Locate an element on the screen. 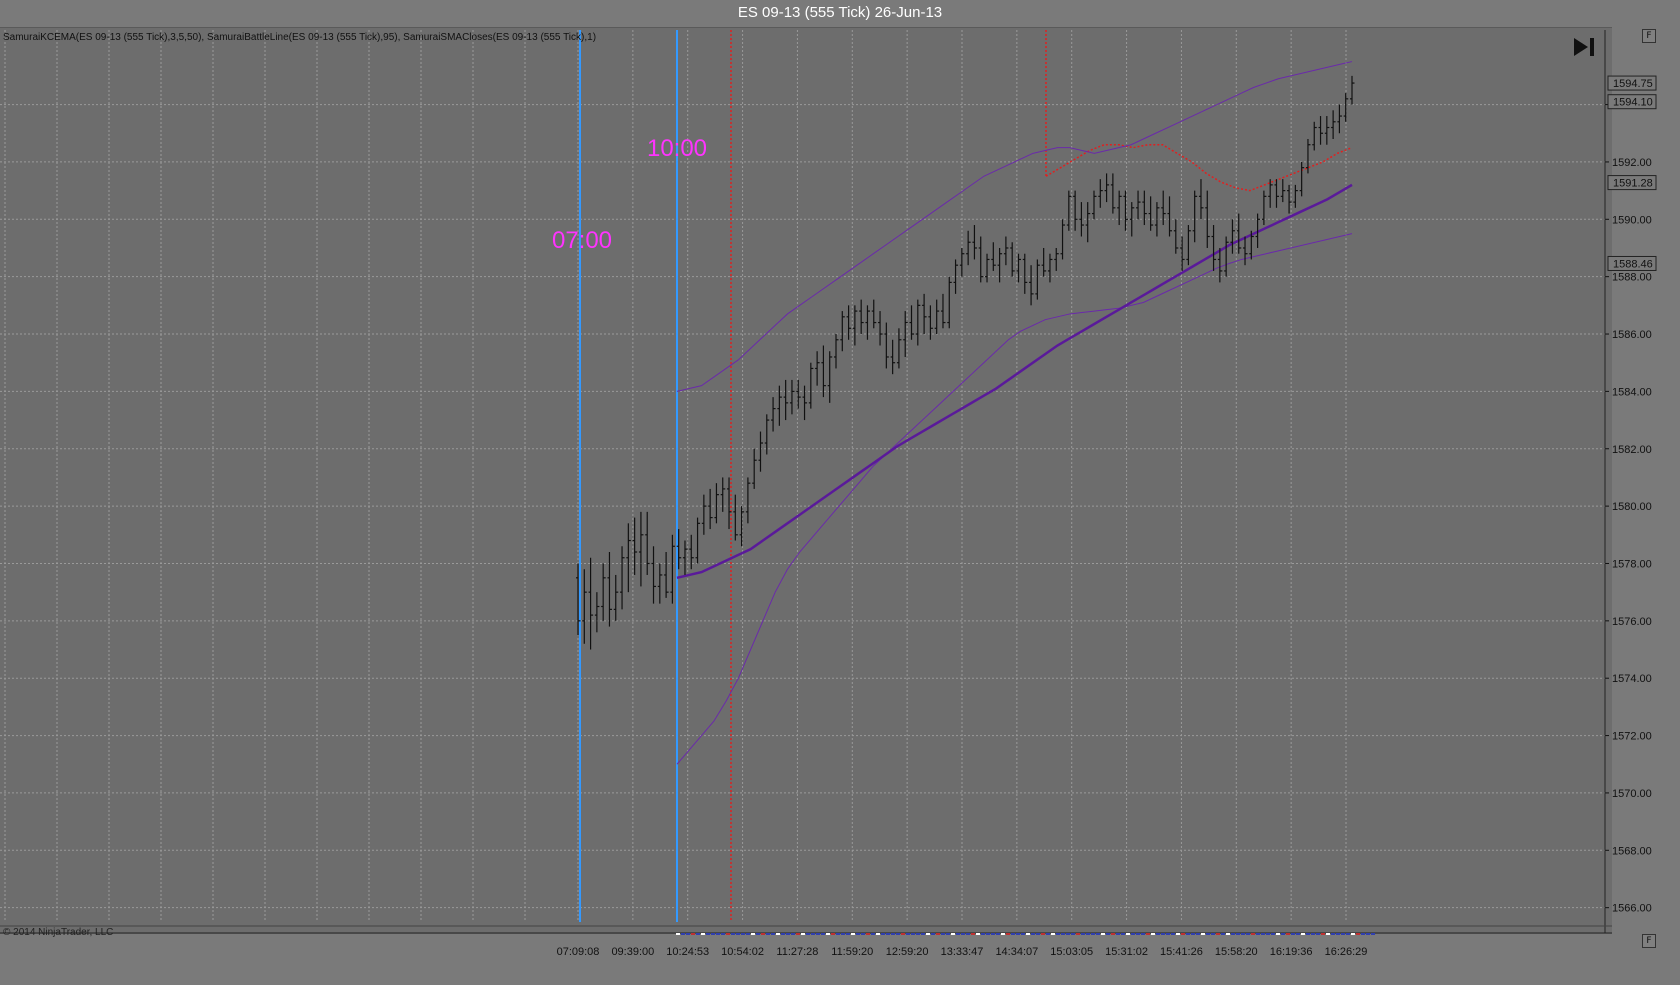 The image size is (1680, 985). price-tick-label: 1574.00 is located at coordinates (1632, 679).